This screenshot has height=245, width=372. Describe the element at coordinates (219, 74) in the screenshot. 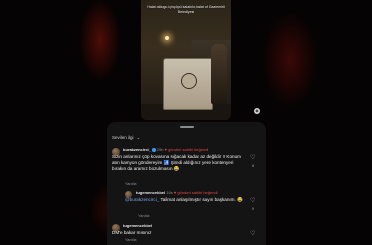

I see `video-person` at that location.